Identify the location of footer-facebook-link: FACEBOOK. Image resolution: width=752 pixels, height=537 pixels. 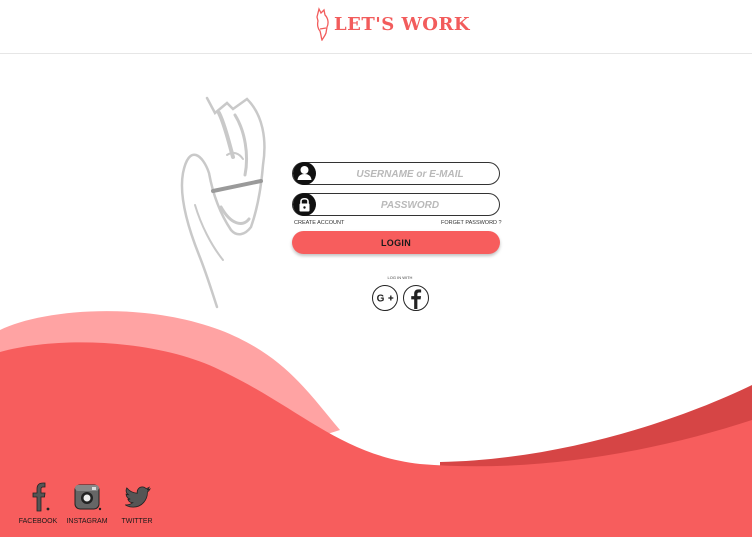
(38, 503).